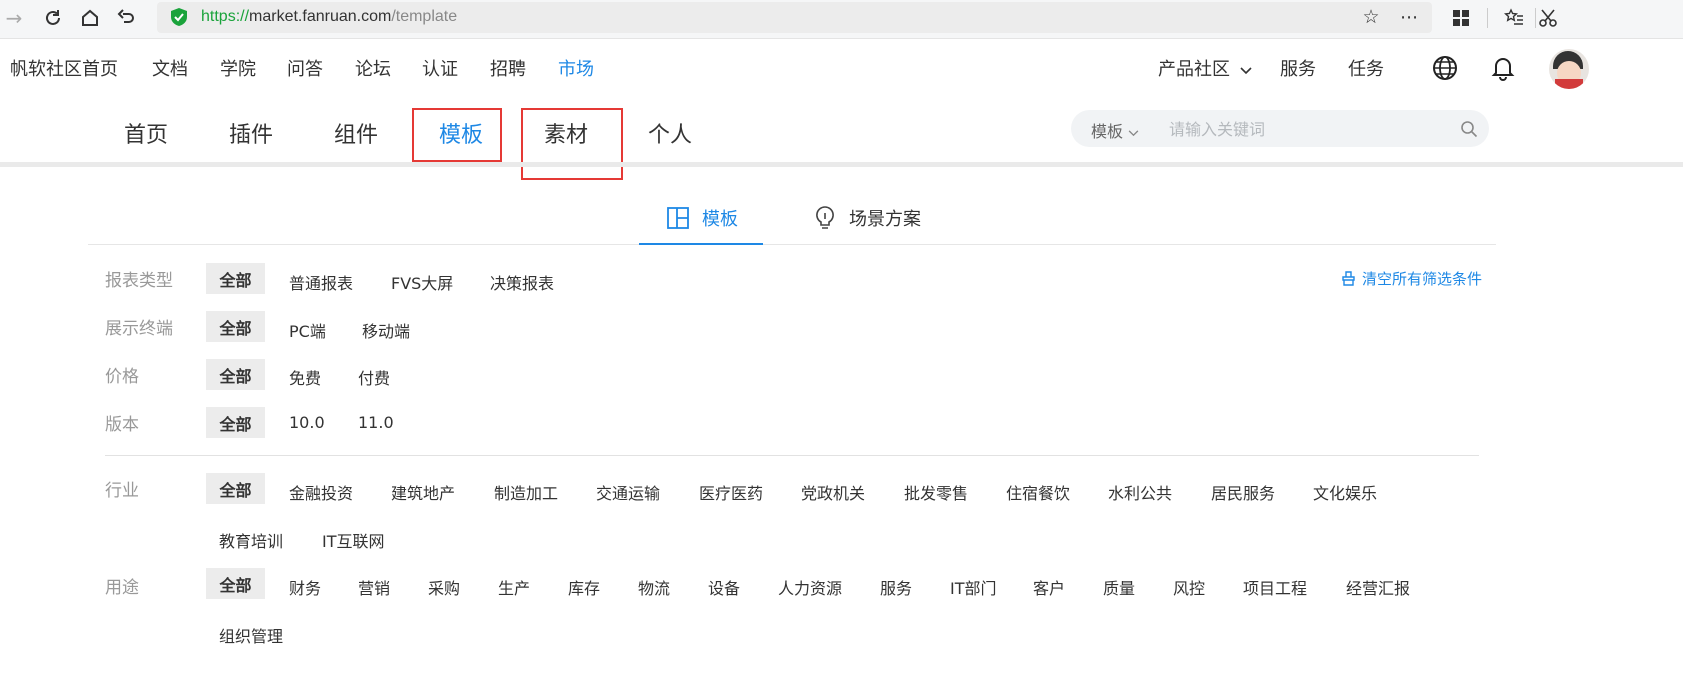 This screenshot has height=695, width=1683. Describe the element at coordinates (522, 282) in the screenshot. I see `filter-option: 决策报表` at that location.